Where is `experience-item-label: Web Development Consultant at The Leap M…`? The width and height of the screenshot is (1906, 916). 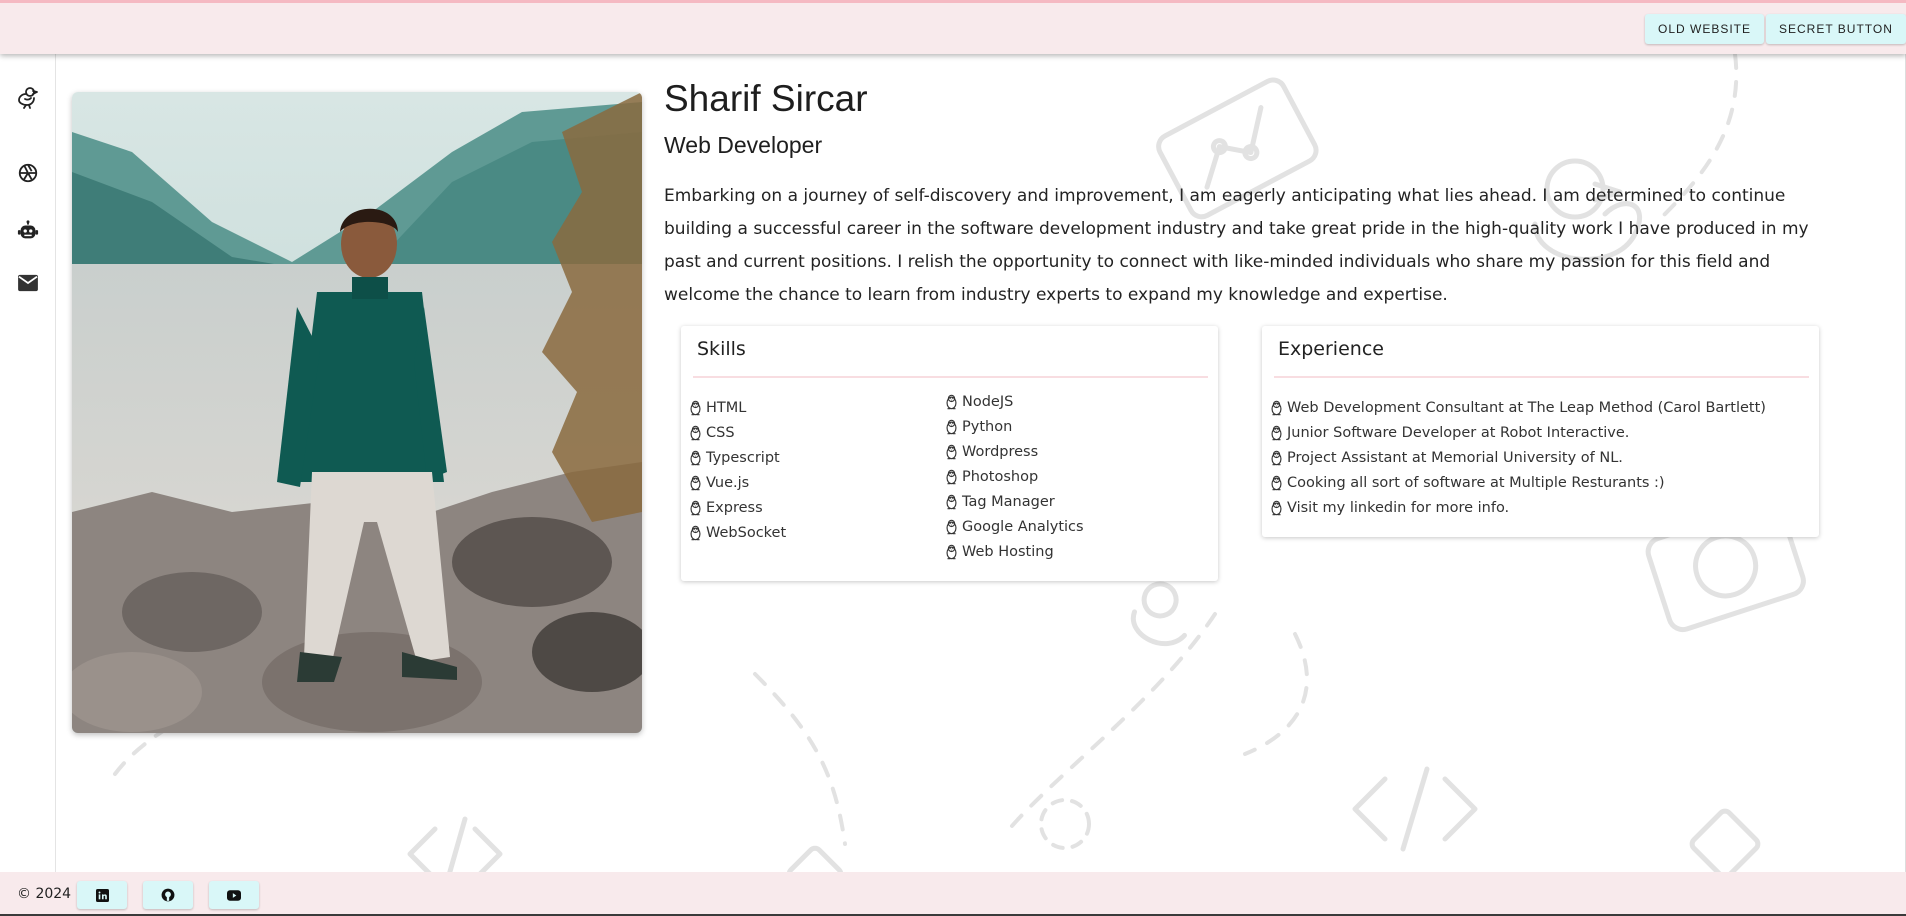 experience-item-label: Web Development Consultant at The Leap M… is located at coordinates (1526, 408).